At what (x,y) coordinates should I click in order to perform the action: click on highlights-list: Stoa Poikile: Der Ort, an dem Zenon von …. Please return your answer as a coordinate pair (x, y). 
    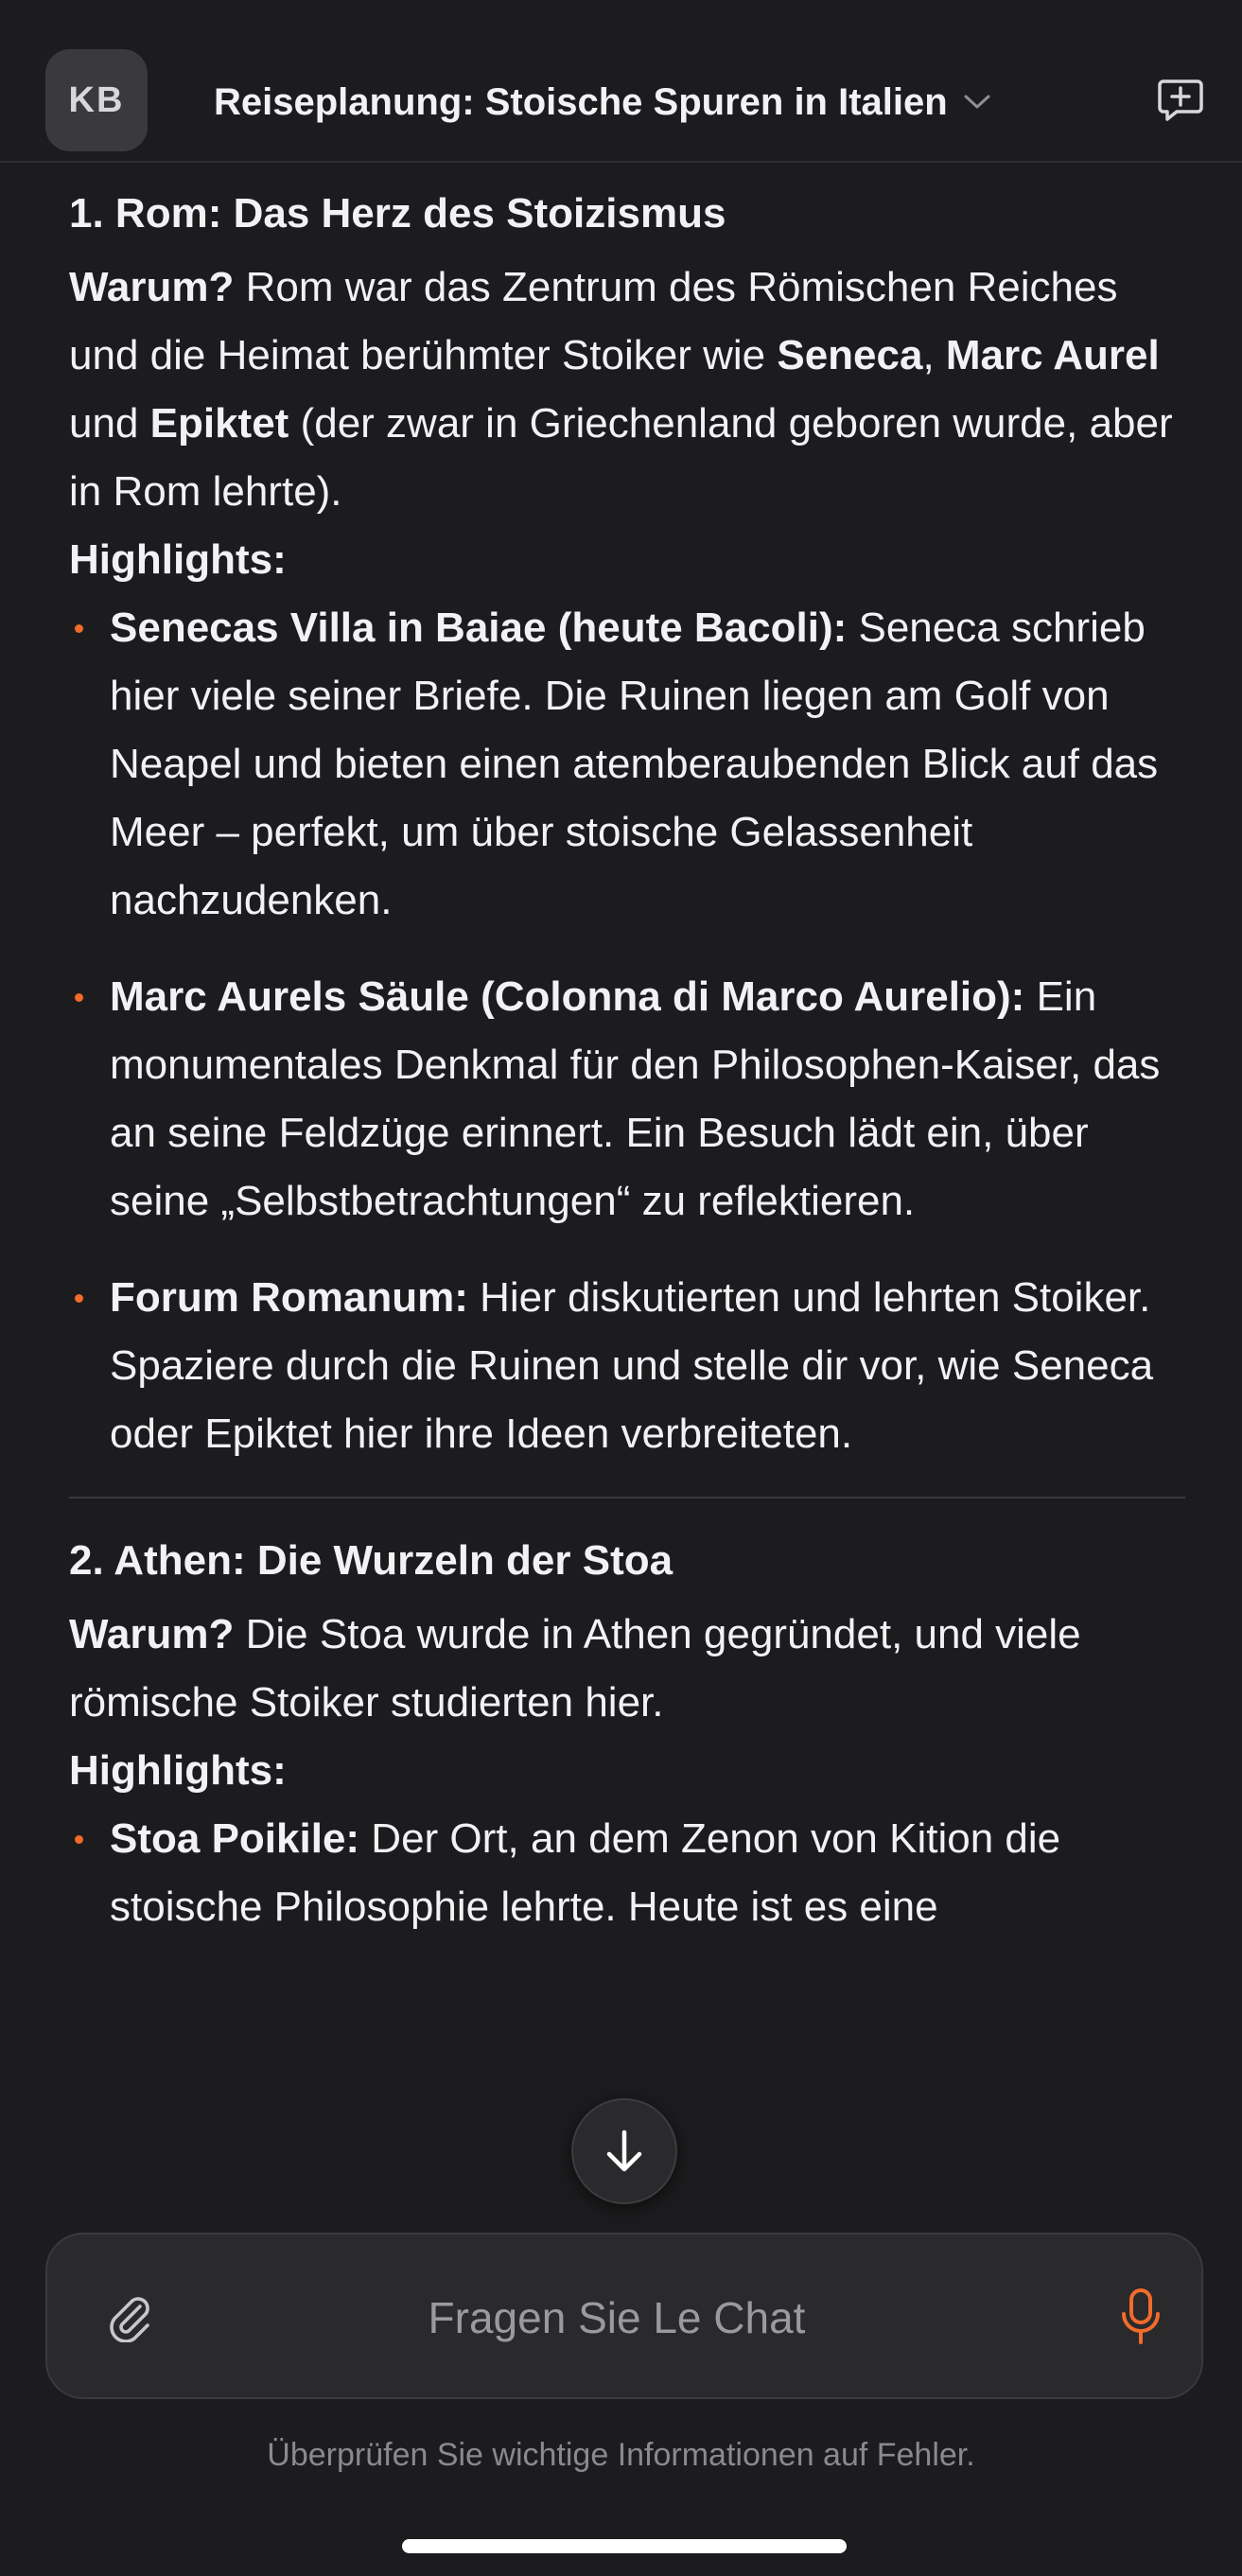
    Looking at the image, I should click on (627, 1873).